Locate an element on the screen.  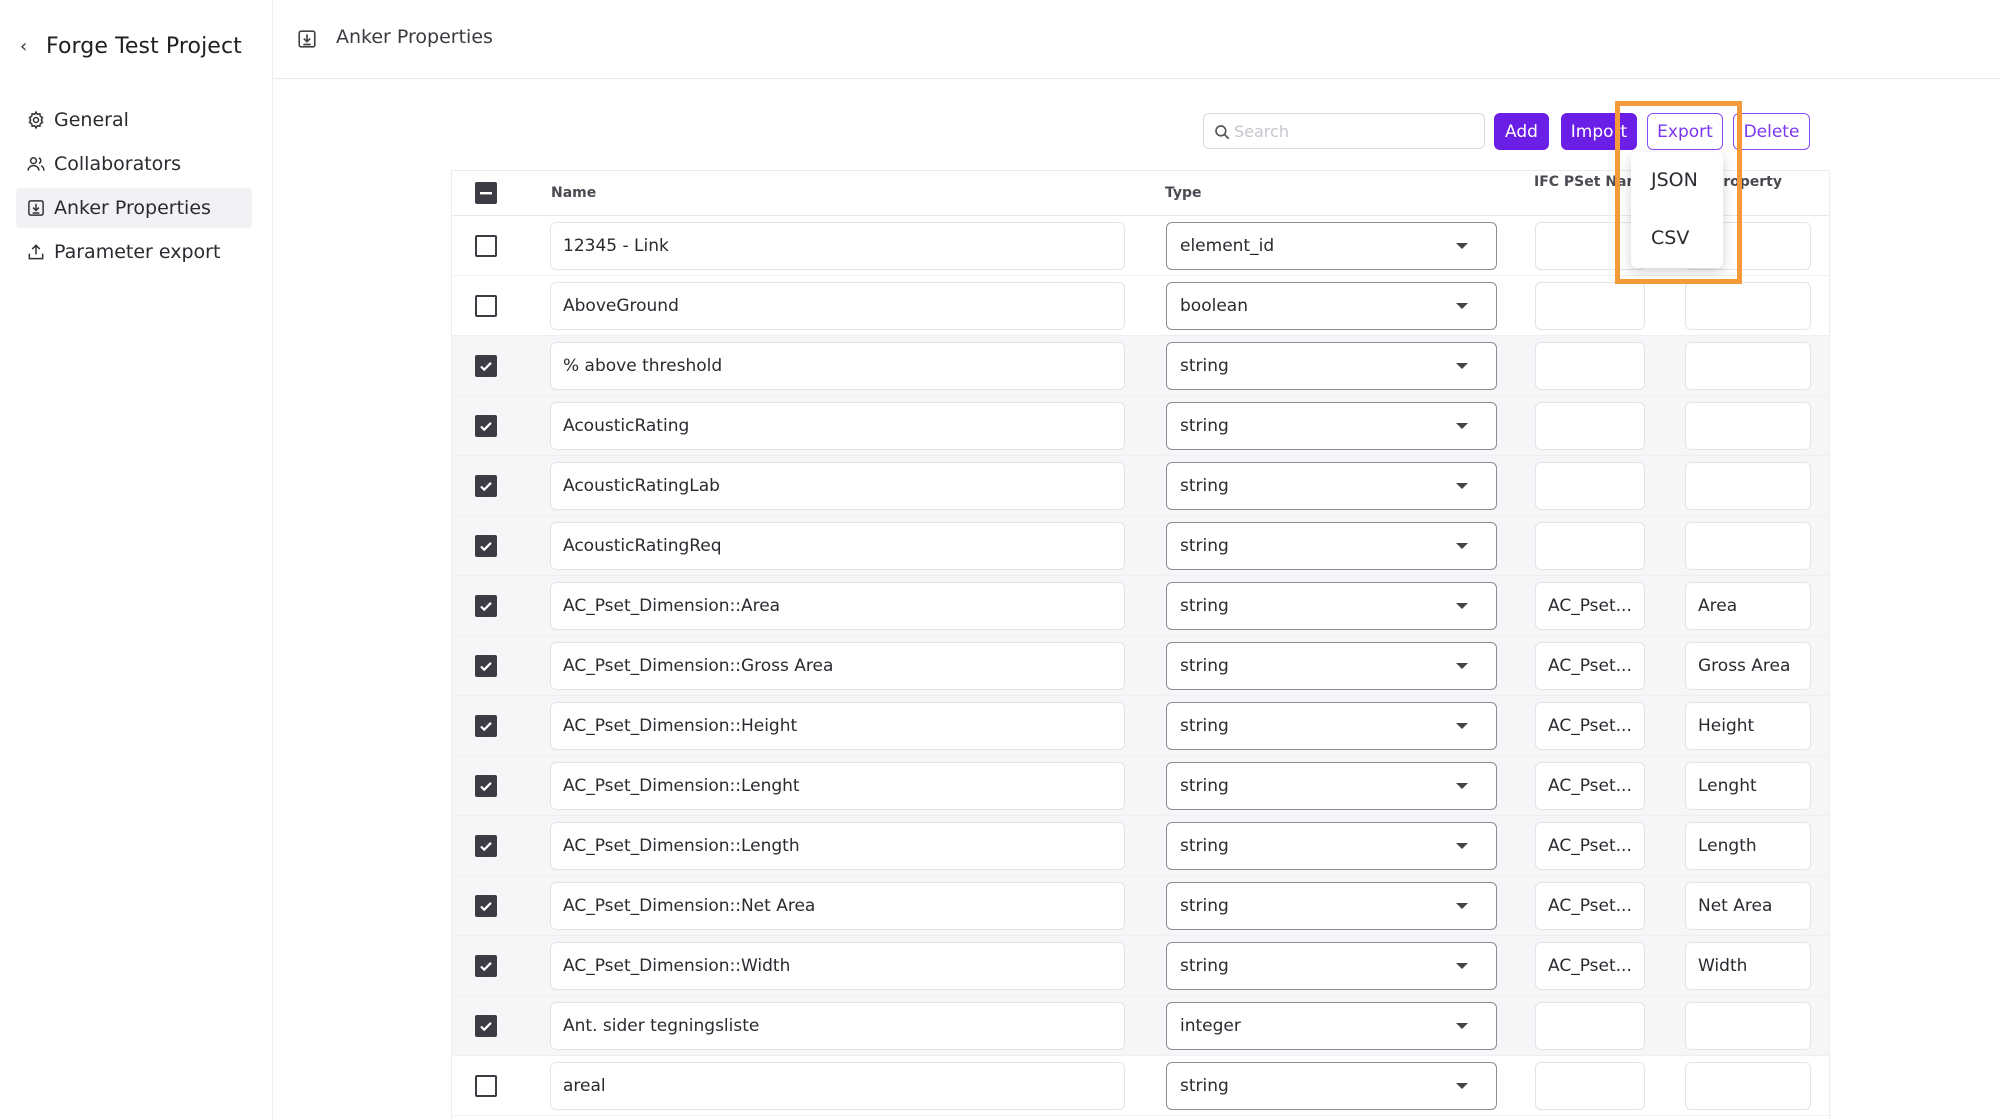
name-input: AC_Pset_Dimension::Area is located at coordinates (837, 606).